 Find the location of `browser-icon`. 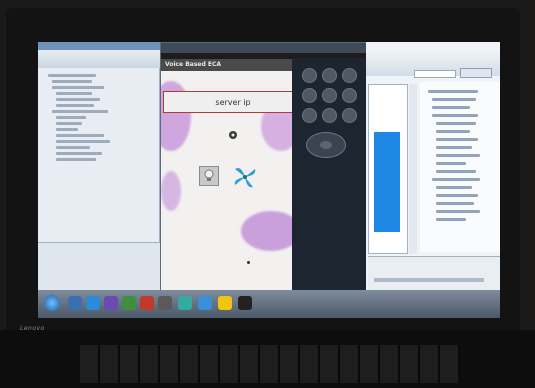

browser-icon is located at coordinates (93, 303).